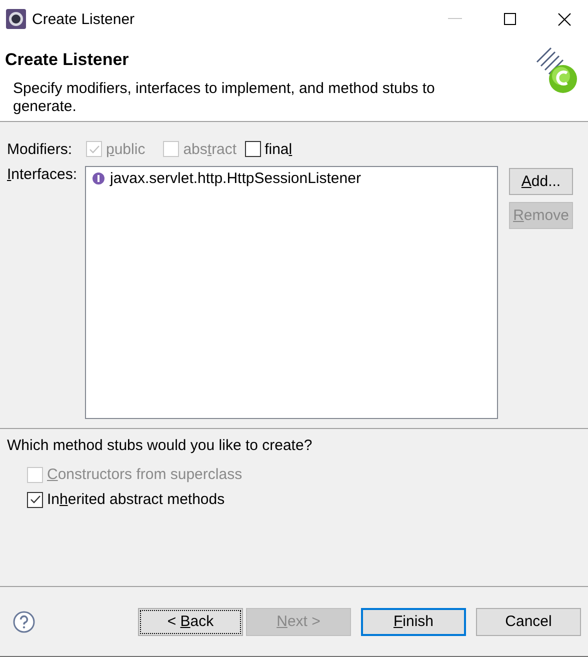 This screenshot has width=588, height=657. Describe the element at coordinates (40, 149) in the screenshot. I see `modifiers-label: Modifiers:` at that location.